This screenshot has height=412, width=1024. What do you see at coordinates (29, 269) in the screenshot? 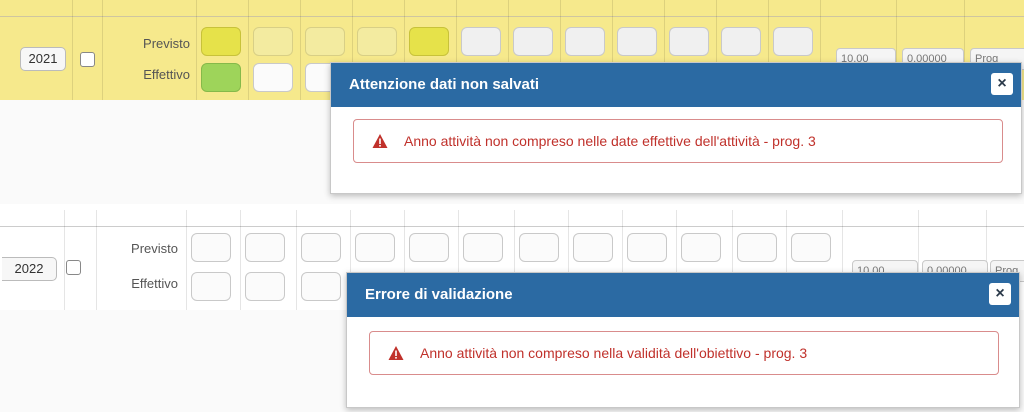
I see `year-button: 2022` at bounding box center [29, 269].